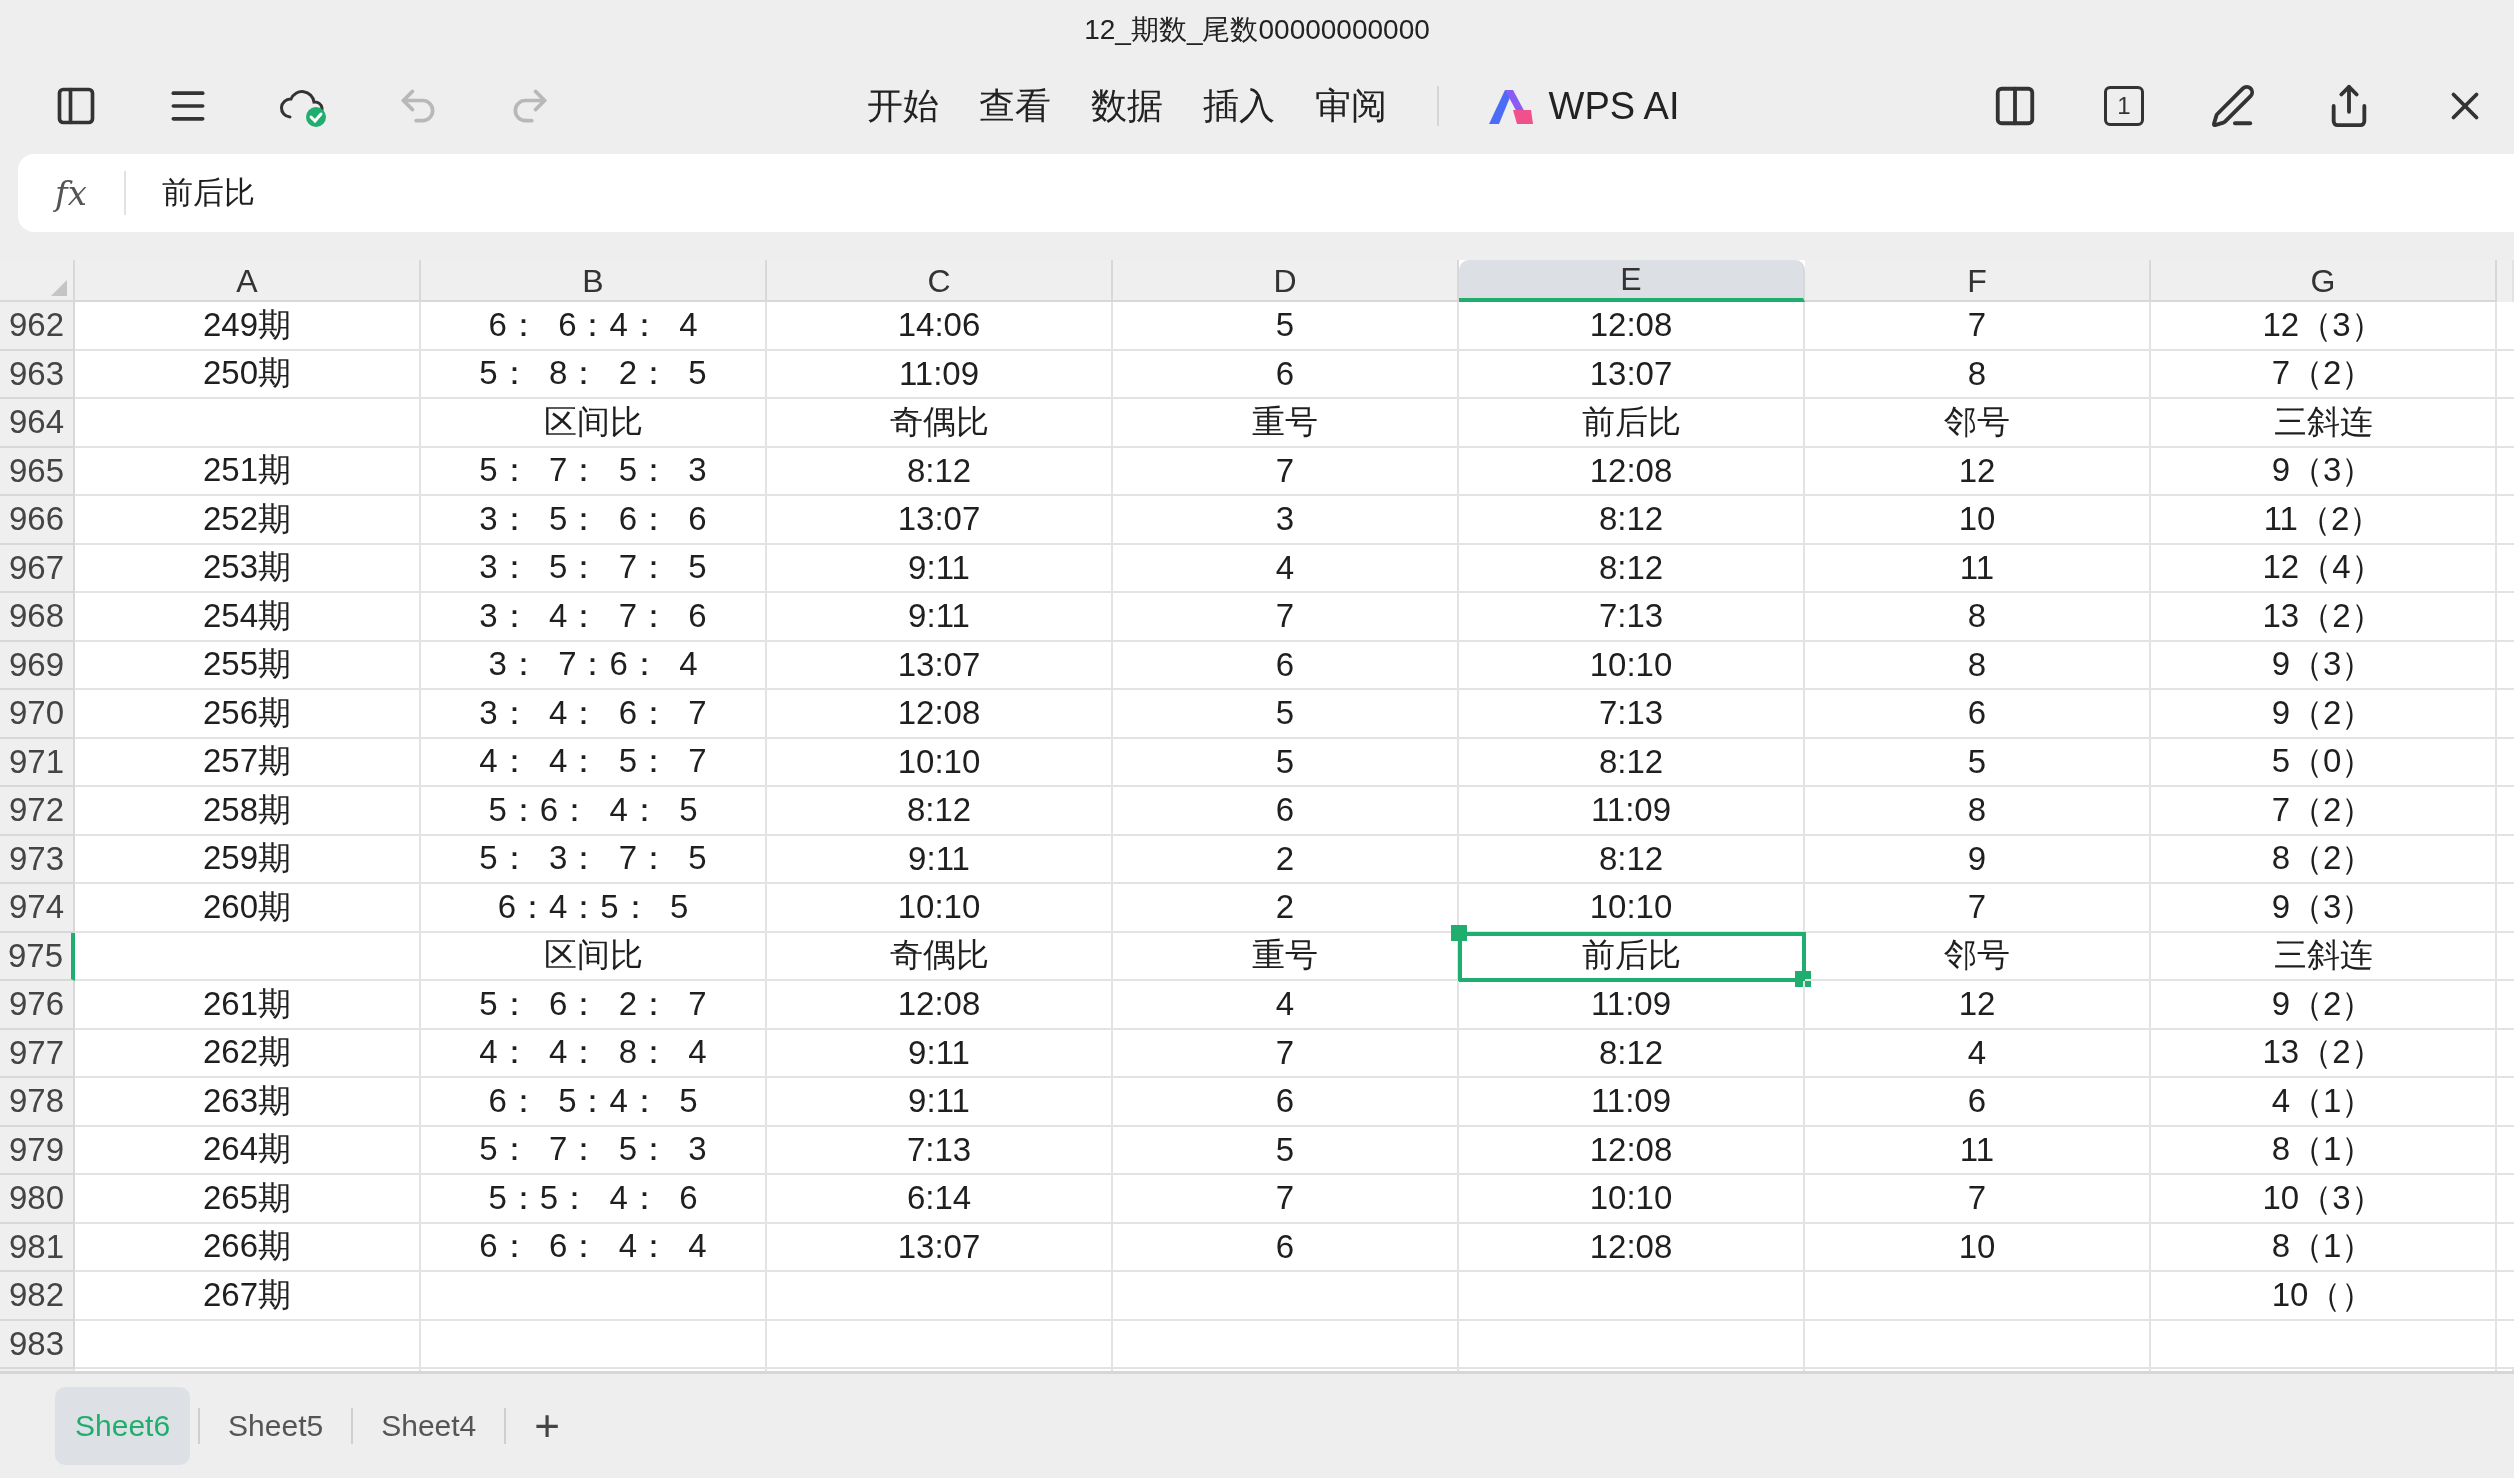  What do you see at coordinates (37, 423) in the screenshot?
I see `row-header: 964` at bounding box center [37, 423].